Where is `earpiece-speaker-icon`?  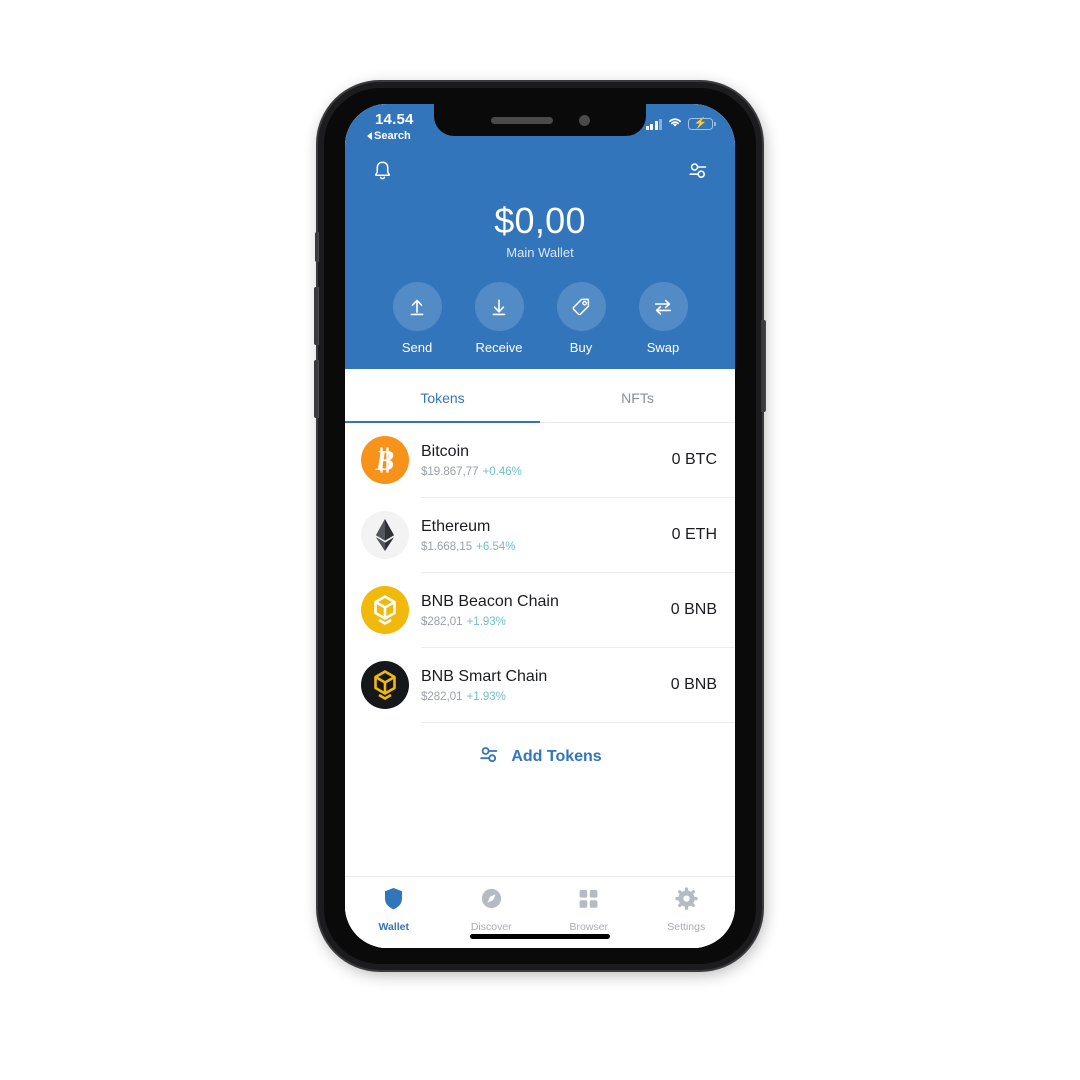
earpiece-speaker-icon is located at coordinates (521, 120).